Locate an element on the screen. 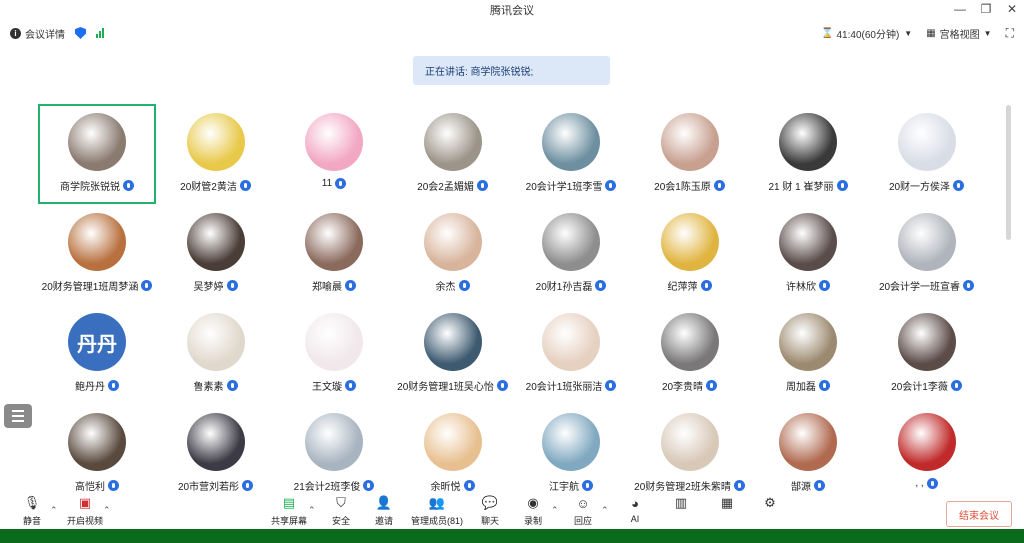 This screenshot has height=543, width=1024. participant-name-label: 20财一方侯泽 is located at coordinates (919, 187).